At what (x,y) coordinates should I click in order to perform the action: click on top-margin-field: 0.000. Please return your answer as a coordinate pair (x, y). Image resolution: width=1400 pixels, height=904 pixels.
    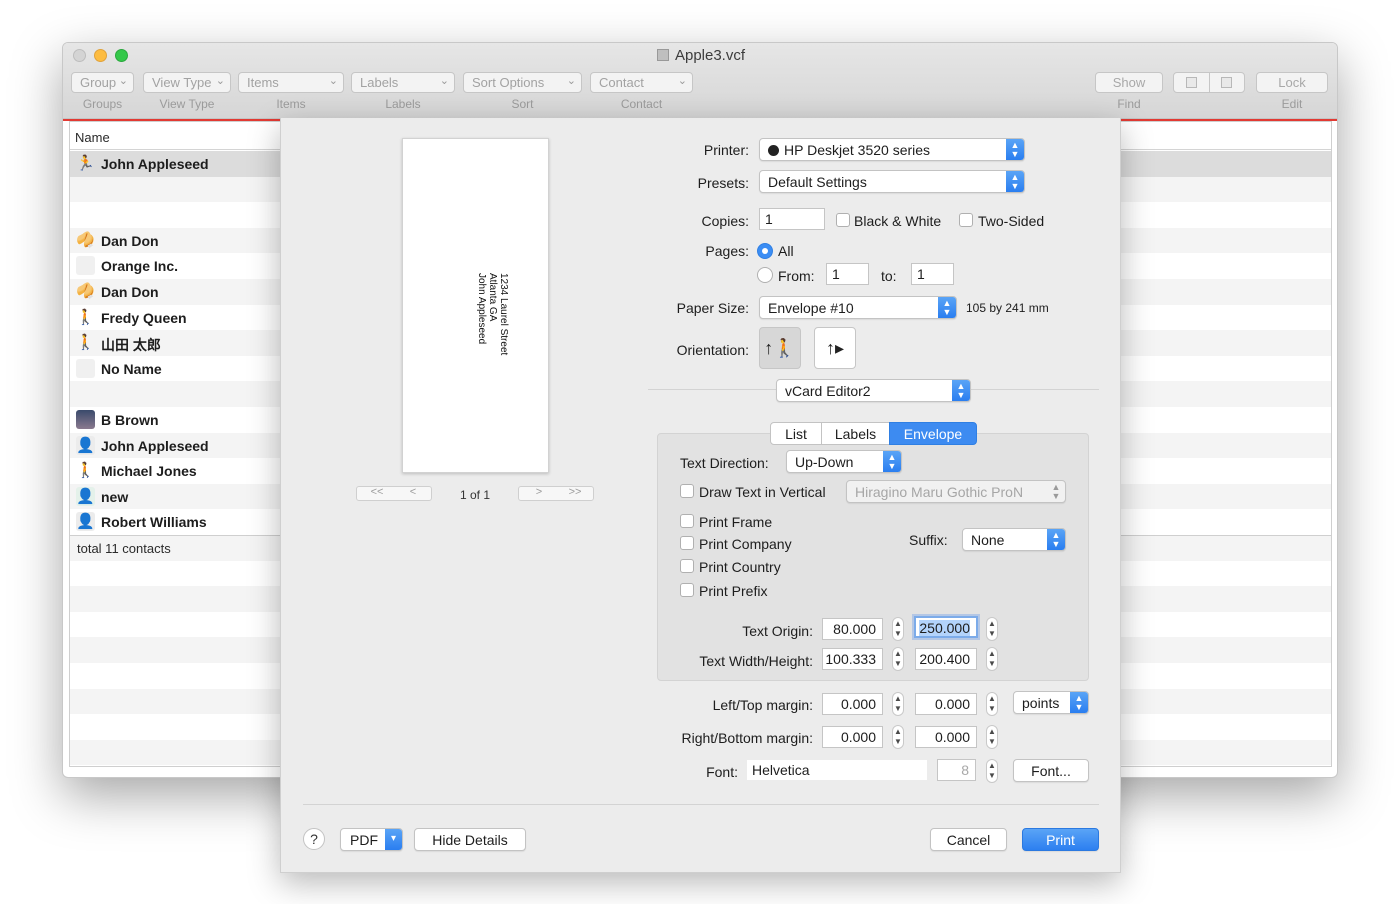
    Looking at the image, I should click on (946, 704).